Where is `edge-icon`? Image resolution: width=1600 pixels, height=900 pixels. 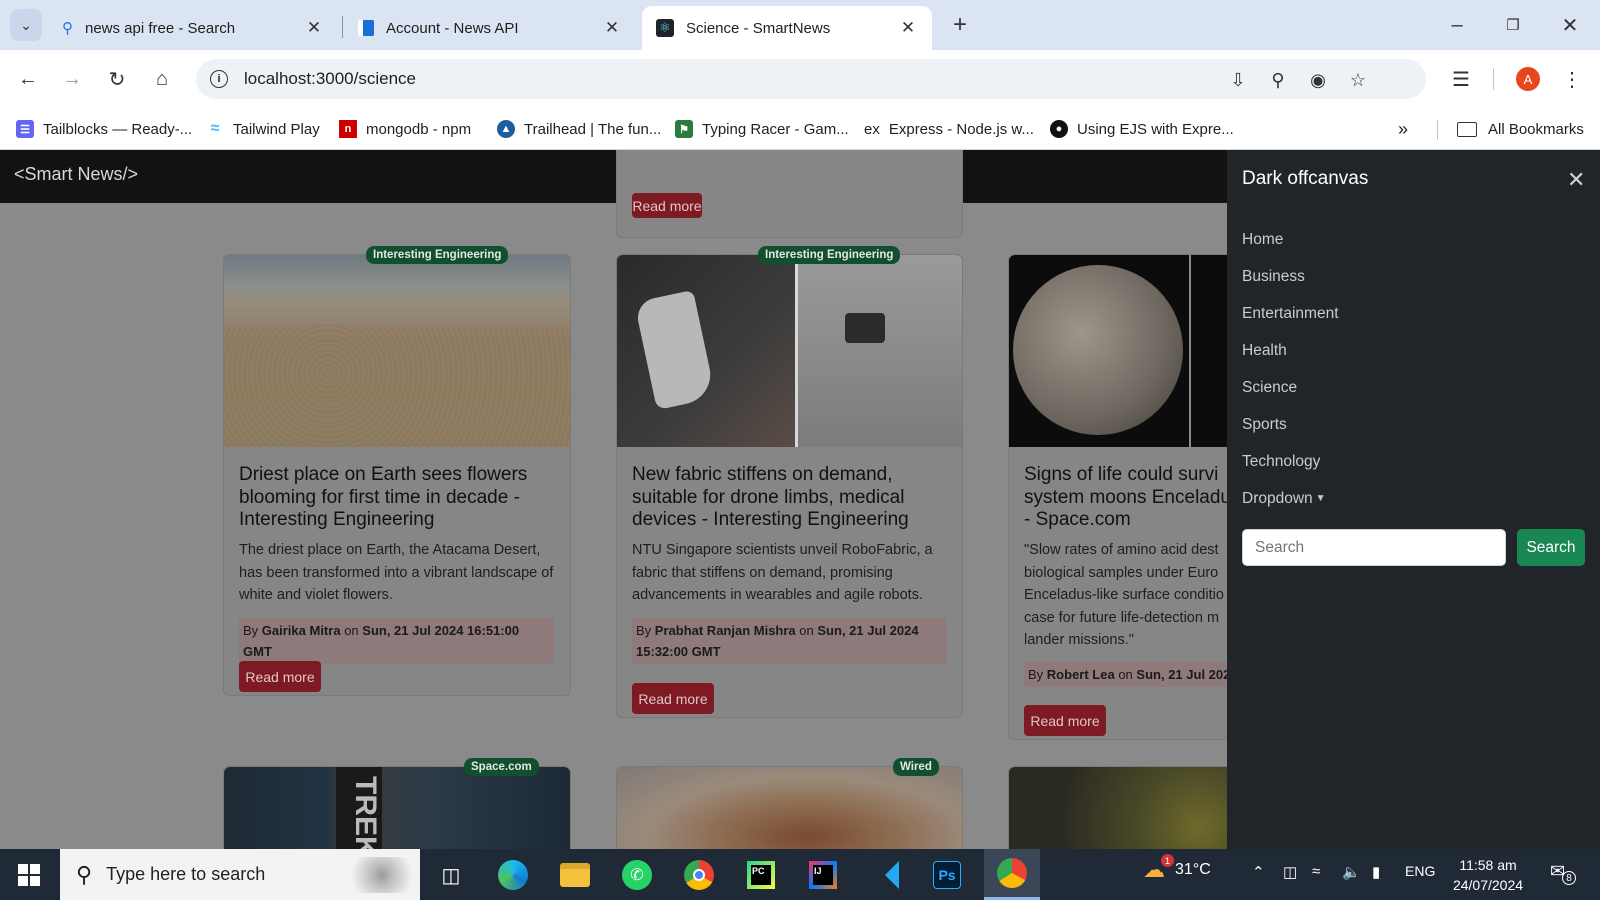 edge-icon is located at coordinates (513, 875).